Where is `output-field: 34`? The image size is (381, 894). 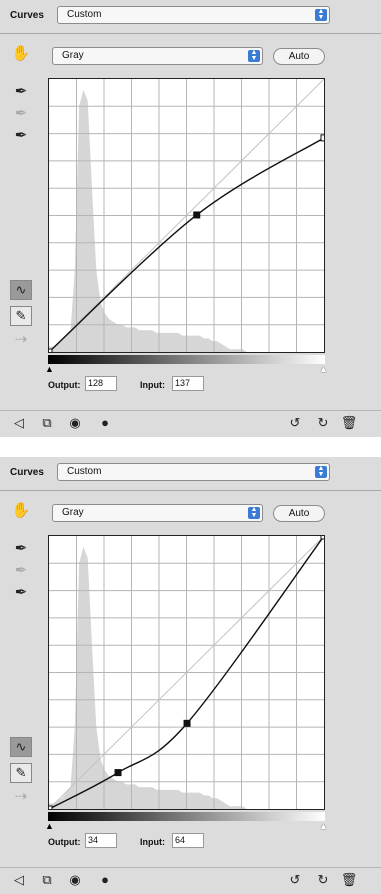 output-field: 34 is located at coordinates (101, 840).